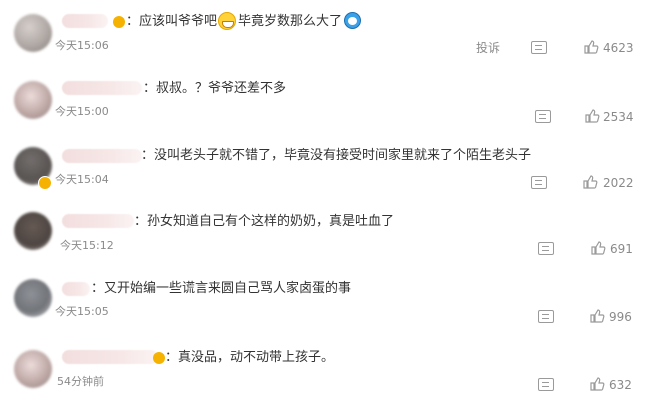  What do you see at coordinates (87, 245) in the screenshot?
I see `timestamp: 今天15:12` at bounding box center [87, 245].